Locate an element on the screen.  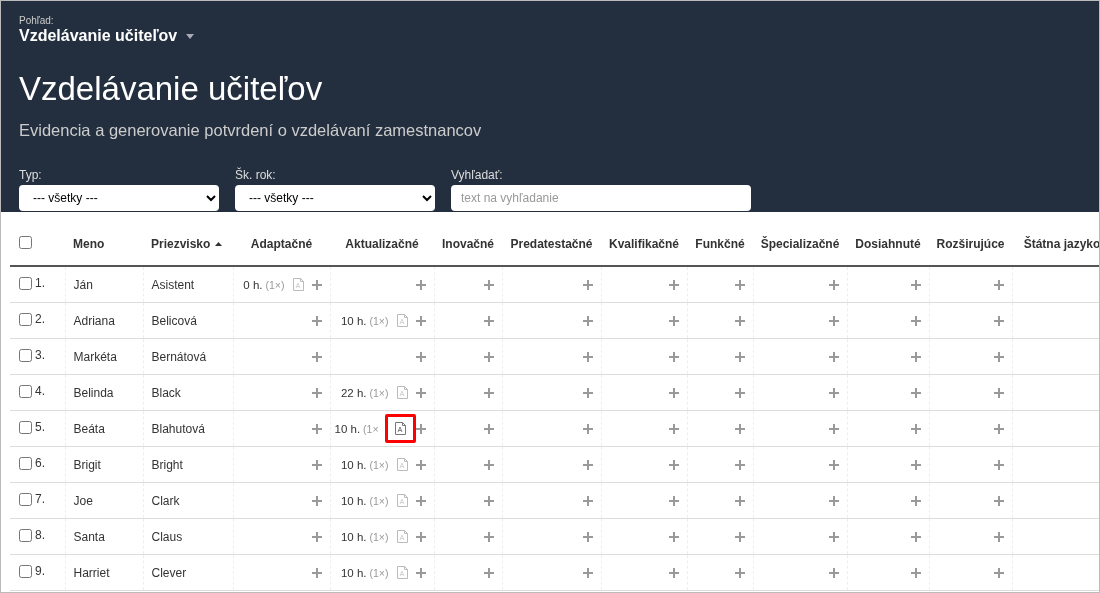
search-field: text na vyhľadanie is located at coordinates (601, 198).